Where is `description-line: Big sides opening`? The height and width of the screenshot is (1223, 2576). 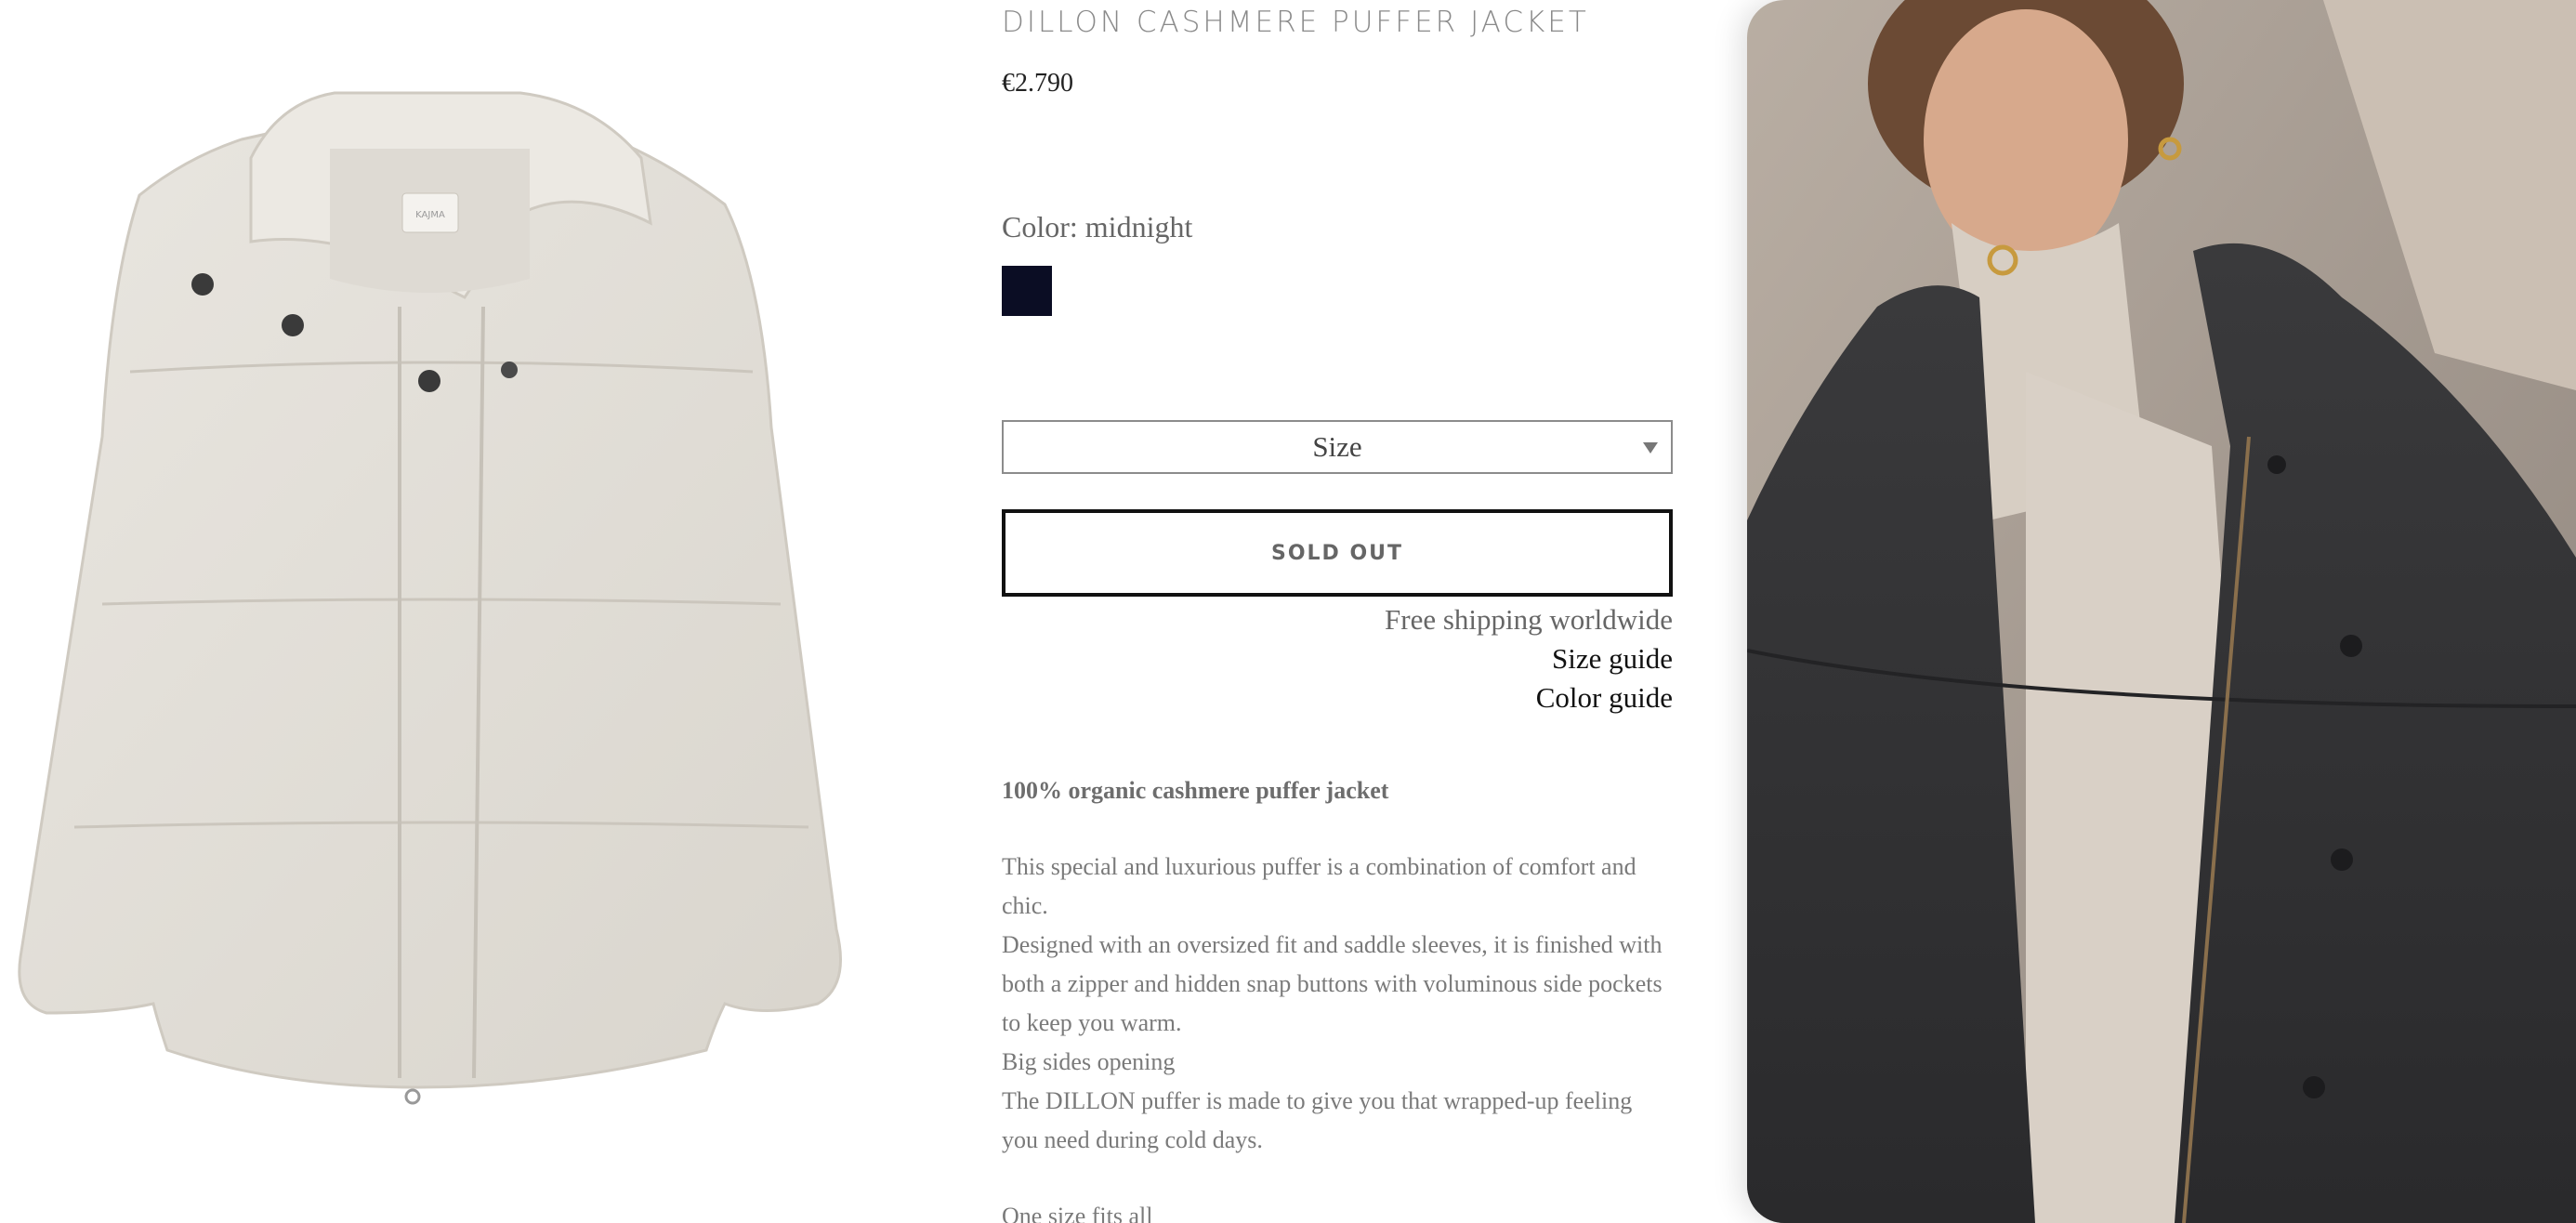
description-line: Big sides opening is located at coordinates (1089, 1061).